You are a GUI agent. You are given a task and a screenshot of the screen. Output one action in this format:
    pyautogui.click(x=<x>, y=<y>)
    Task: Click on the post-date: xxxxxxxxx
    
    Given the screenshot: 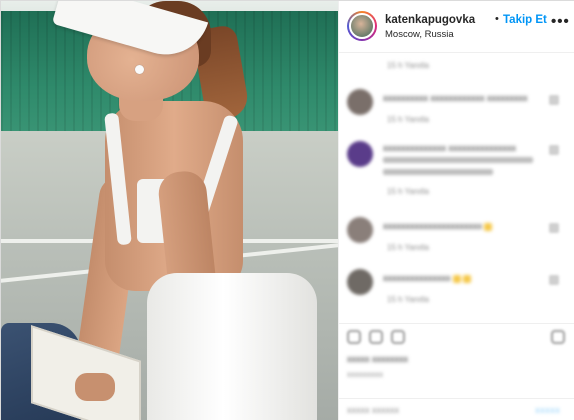 What is the action you would take?
    pyautogui.click(x=365, y=374)
    